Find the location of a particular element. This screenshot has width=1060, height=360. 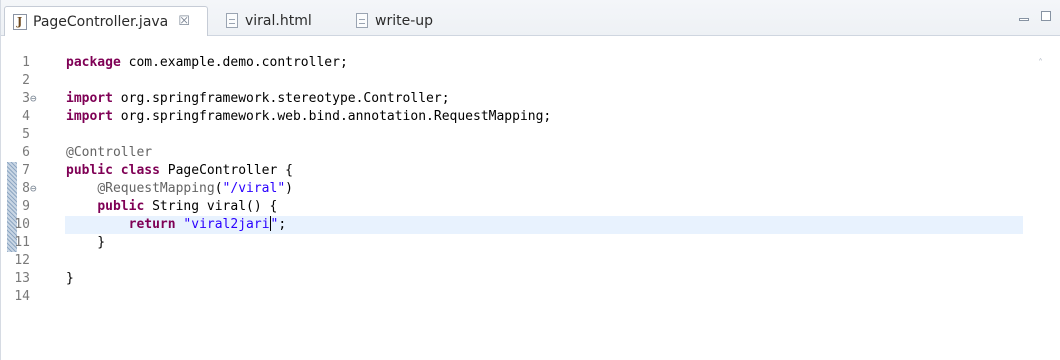

code-line: 11 } is located at coordinates (521, 243).